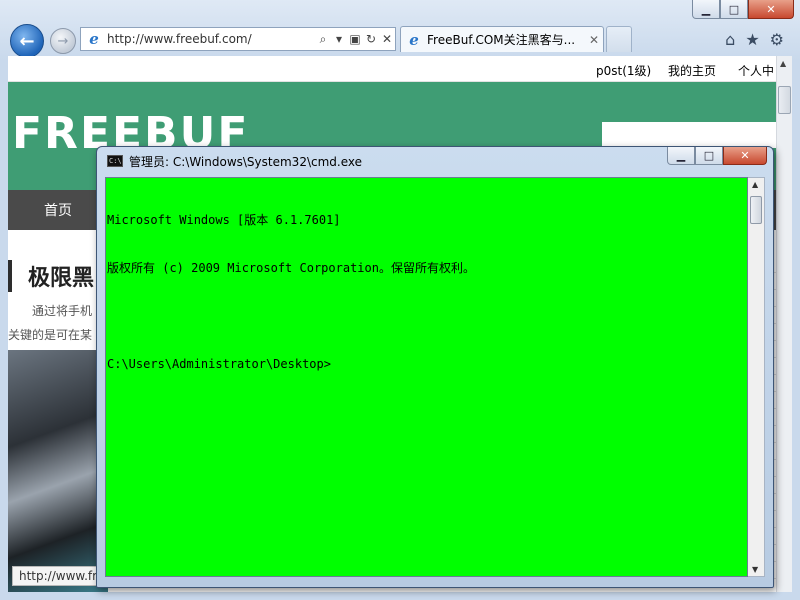 The image size is (800, 600). What do you see at coordinates (756, 210) in the screenshot?
I see `cmd-scroll-thumb` at bounding box center [756, 210].